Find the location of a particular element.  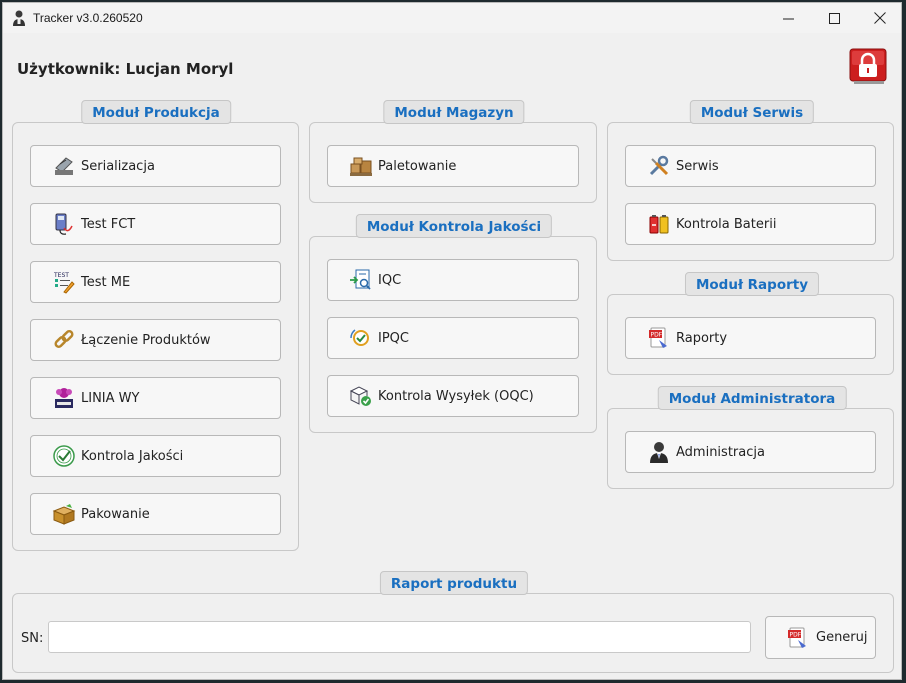

sn-label: SN: is located at coordinates (32, 638).